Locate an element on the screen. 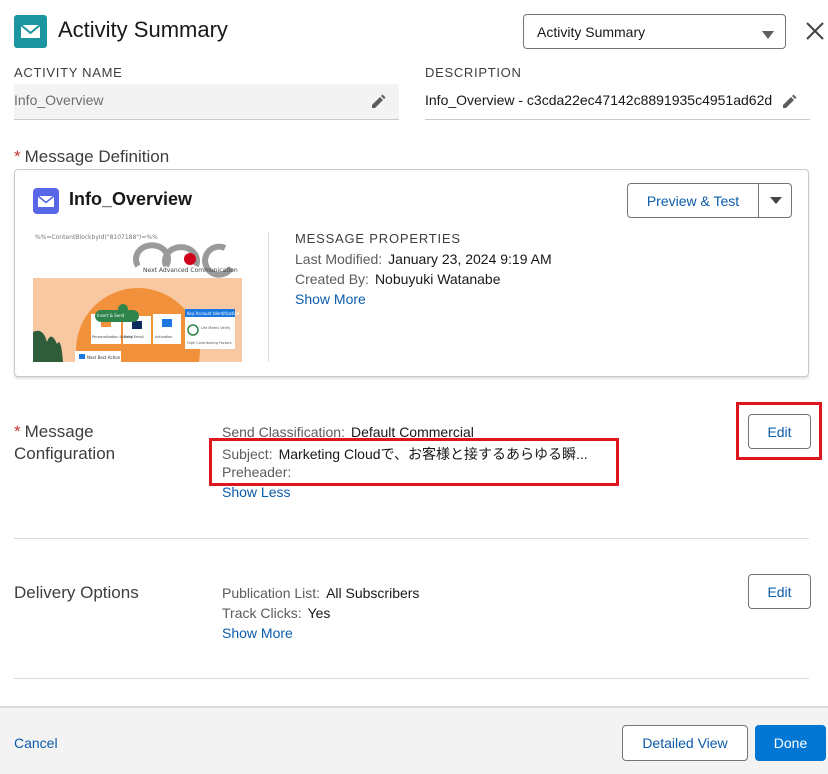 The height and width of the screenshot is (774, 828). thumbnail-pill-text: Insert & Send is located at coordinates (111, 315).